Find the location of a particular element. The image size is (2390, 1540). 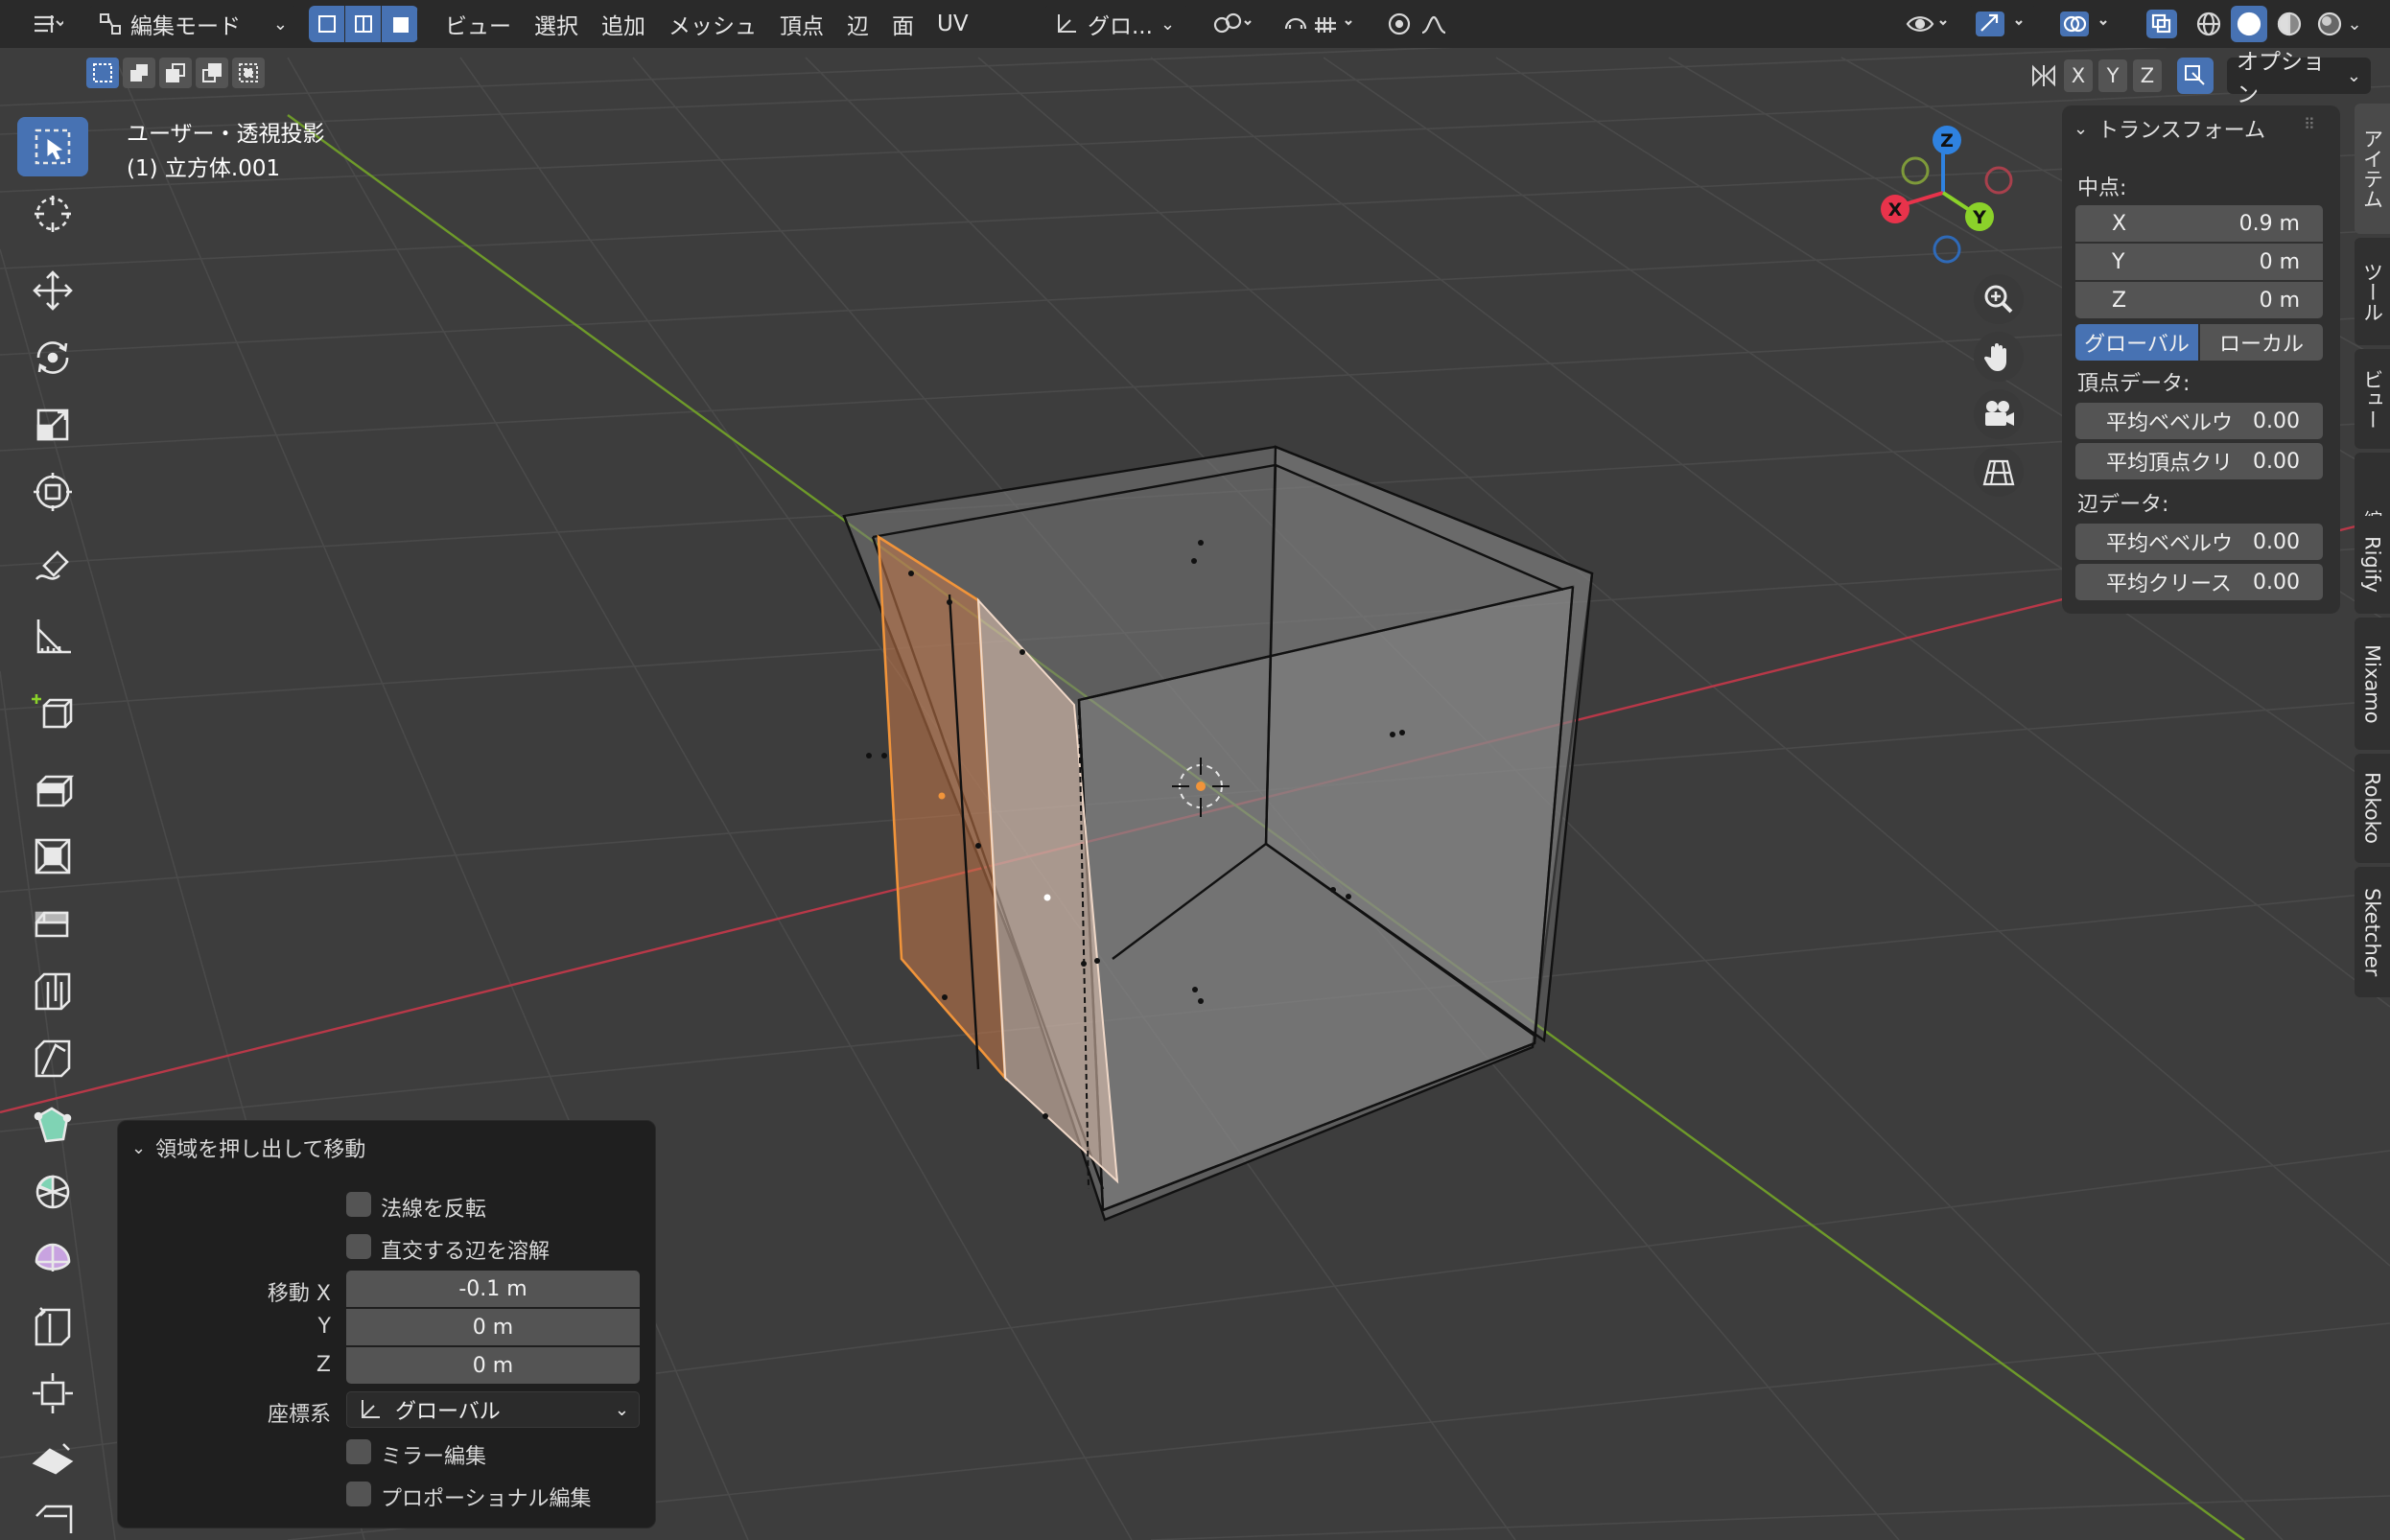

loop-cut-tool is located at coordinates (52, 990).